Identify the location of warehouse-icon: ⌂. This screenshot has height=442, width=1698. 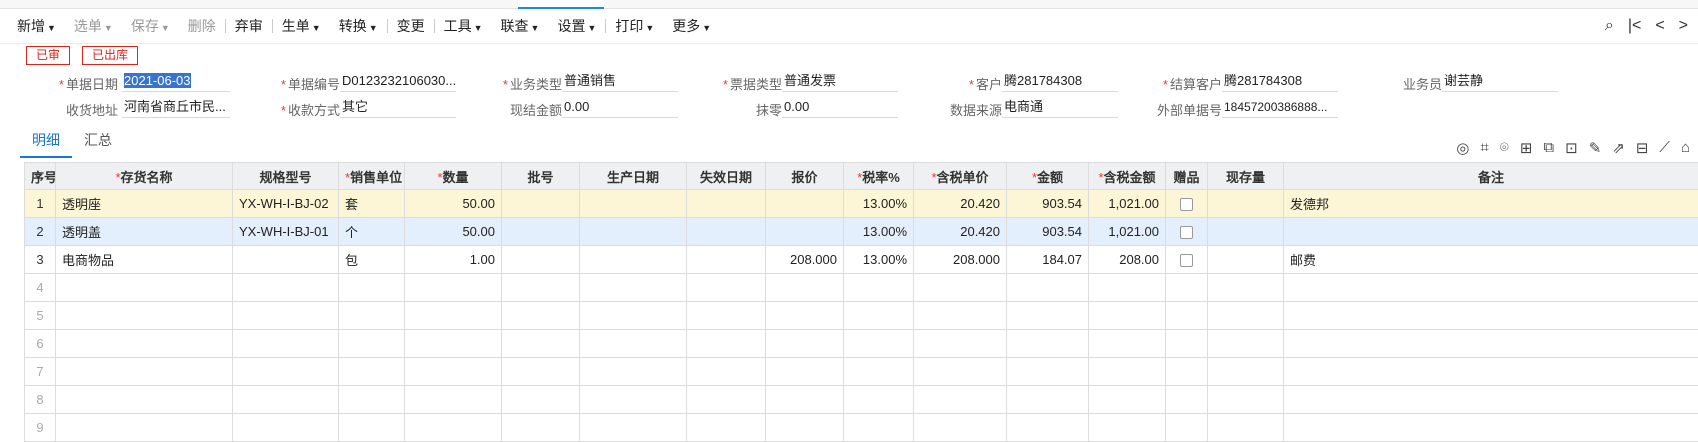
(1685, 148).